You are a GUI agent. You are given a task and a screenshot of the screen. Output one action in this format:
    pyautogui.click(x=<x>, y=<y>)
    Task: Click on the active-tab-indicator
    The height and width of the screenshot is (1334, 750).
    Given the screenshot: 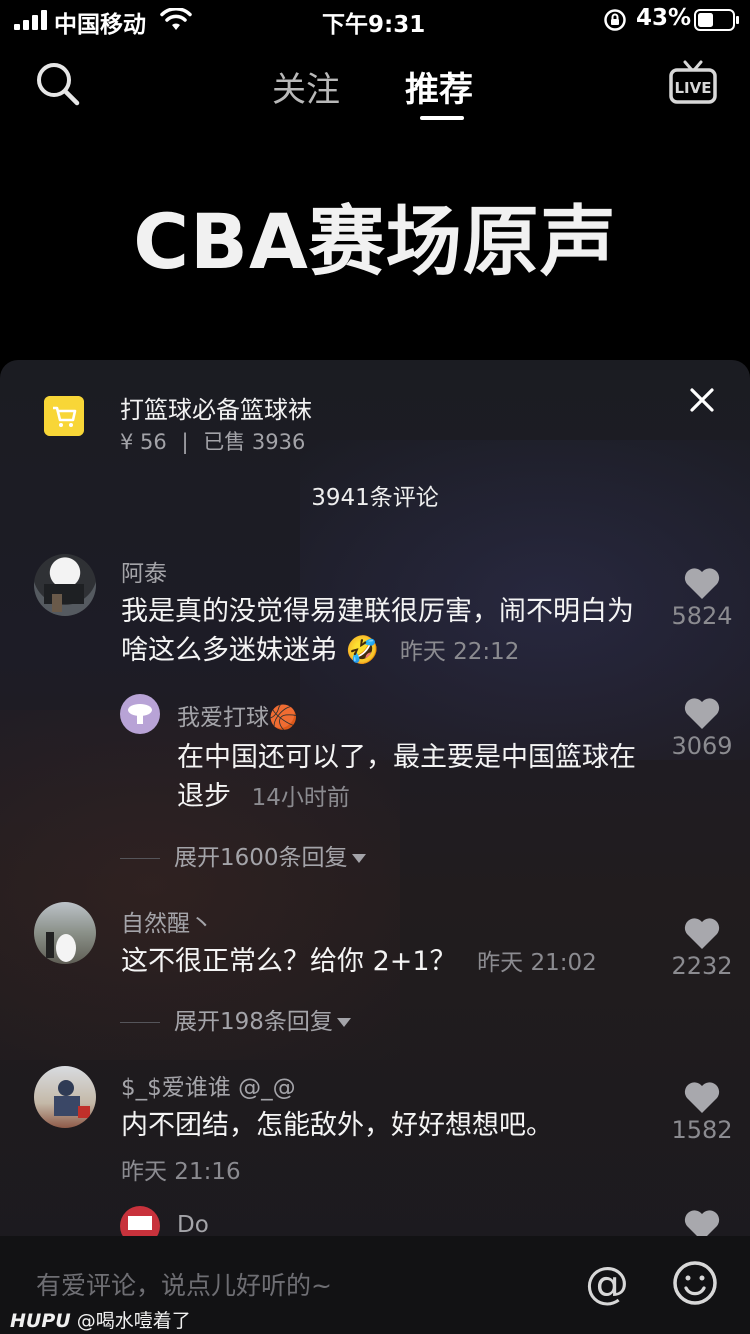 What is the action you would take?
    pyautogui.click(x=442, y=118)
    